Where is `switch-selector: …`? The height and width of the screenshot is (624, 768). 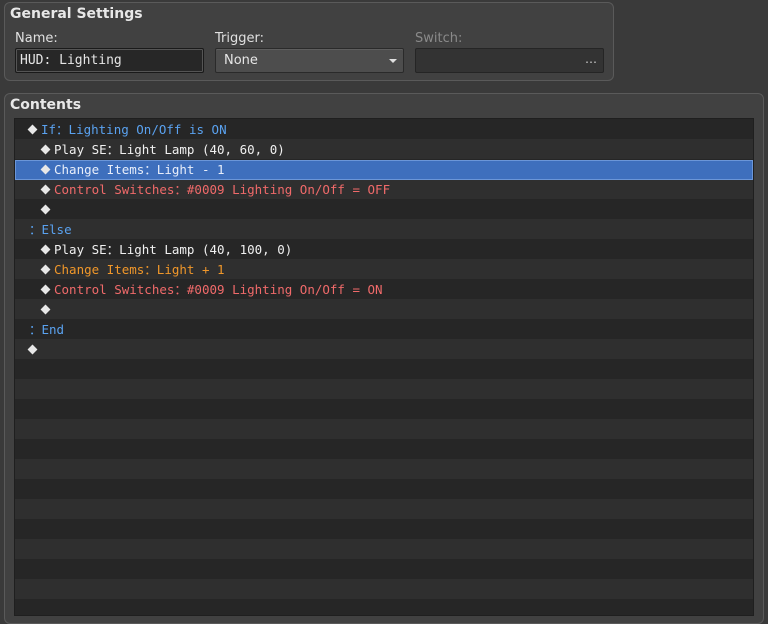 switch-selector: … is located at coordinates (509, 60).